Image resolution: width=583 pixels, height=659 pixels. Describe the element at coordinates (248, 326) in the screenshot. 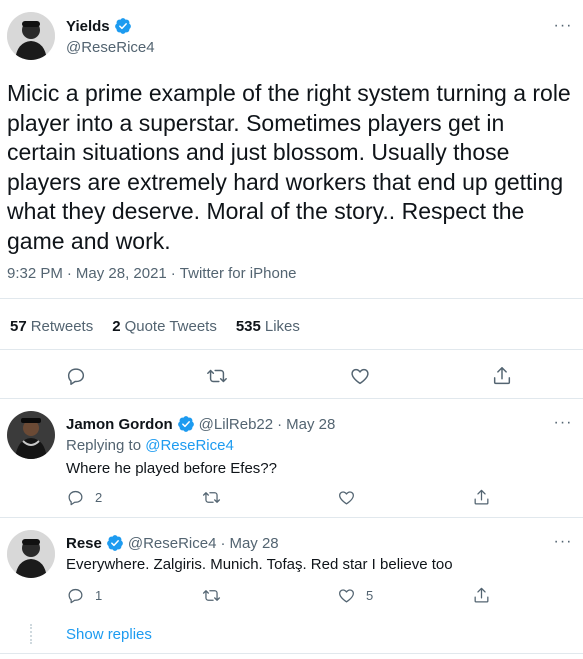

I see `likes-count: 535` at that location.